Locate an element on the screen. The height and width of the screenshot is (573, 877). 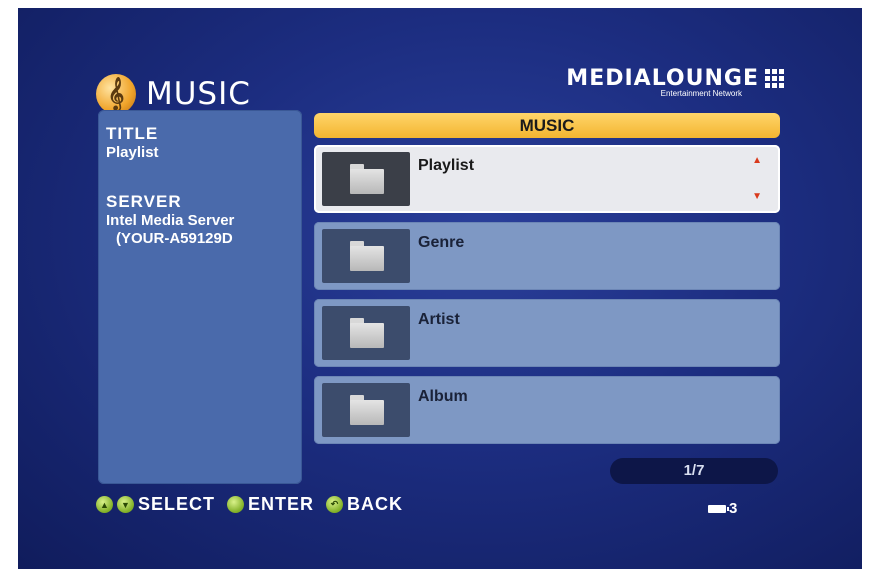
battery-icon is located at coordinates (718, 508).